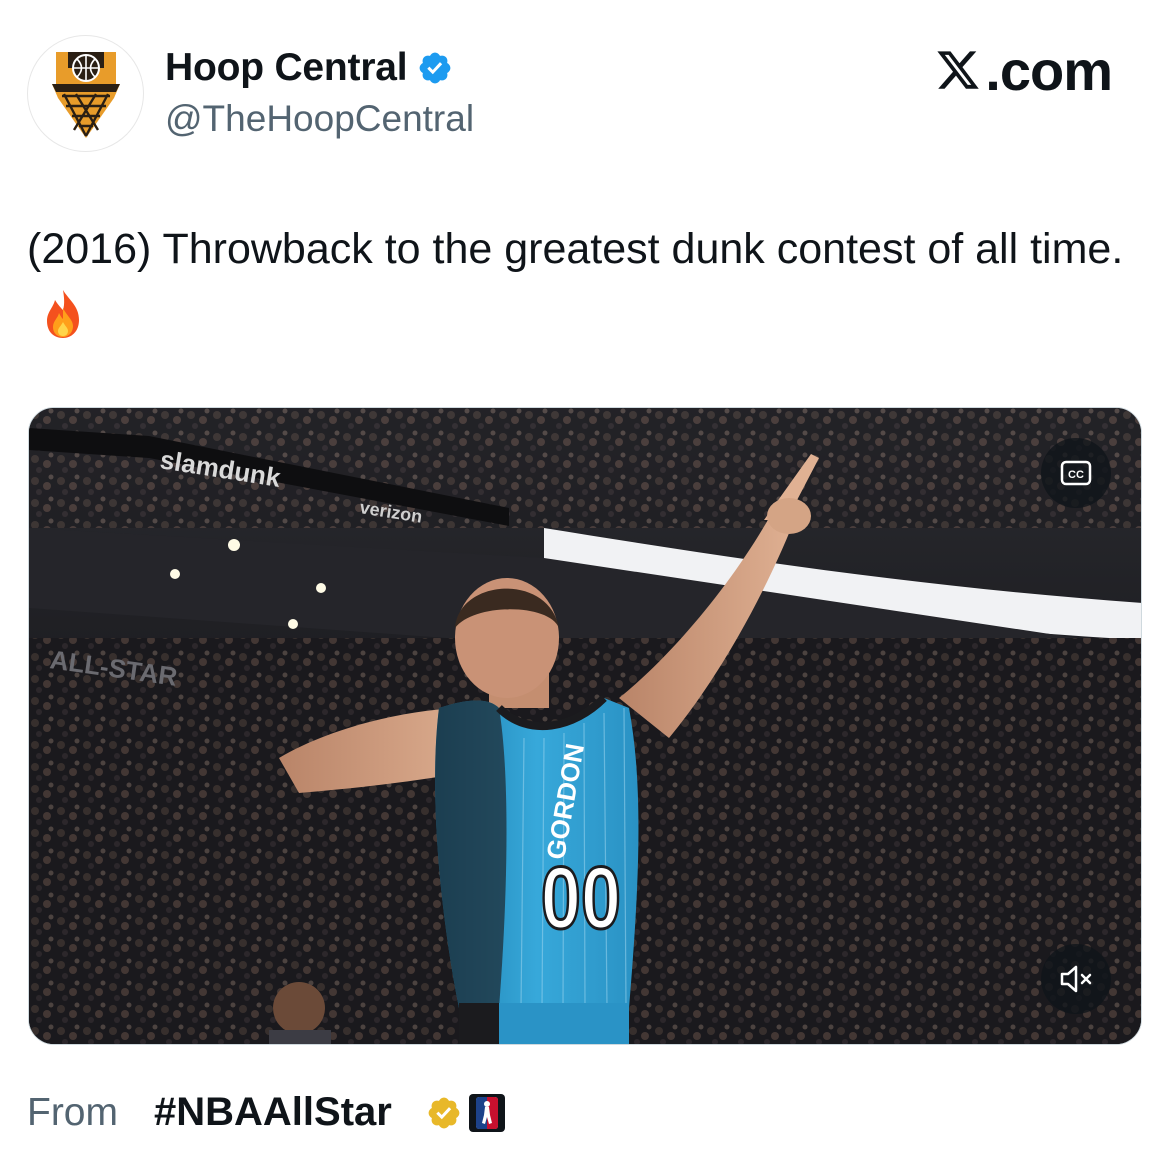  What do you see at coordinates (435, 68) in the screenshot?
I see `verified-badge-icon` at bounding box center [435, 68].